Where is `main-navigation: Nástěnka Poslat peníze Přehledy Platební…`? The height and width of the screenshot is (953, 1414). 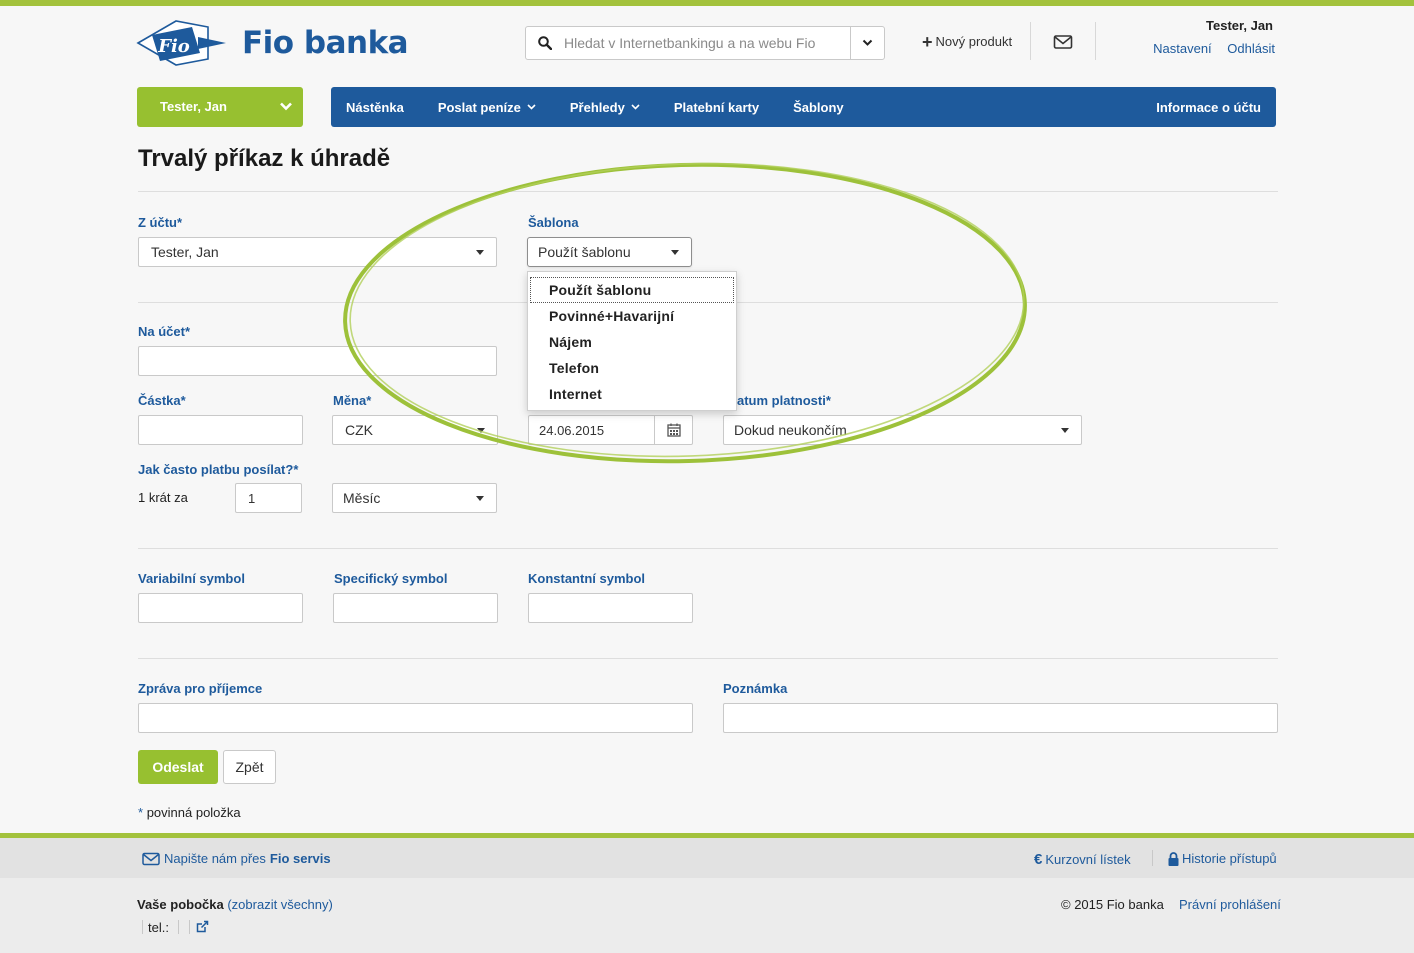
main-navigation: Nástěnka Poslat peníze Přehledy Platební… is located at coordinates (803, 107).